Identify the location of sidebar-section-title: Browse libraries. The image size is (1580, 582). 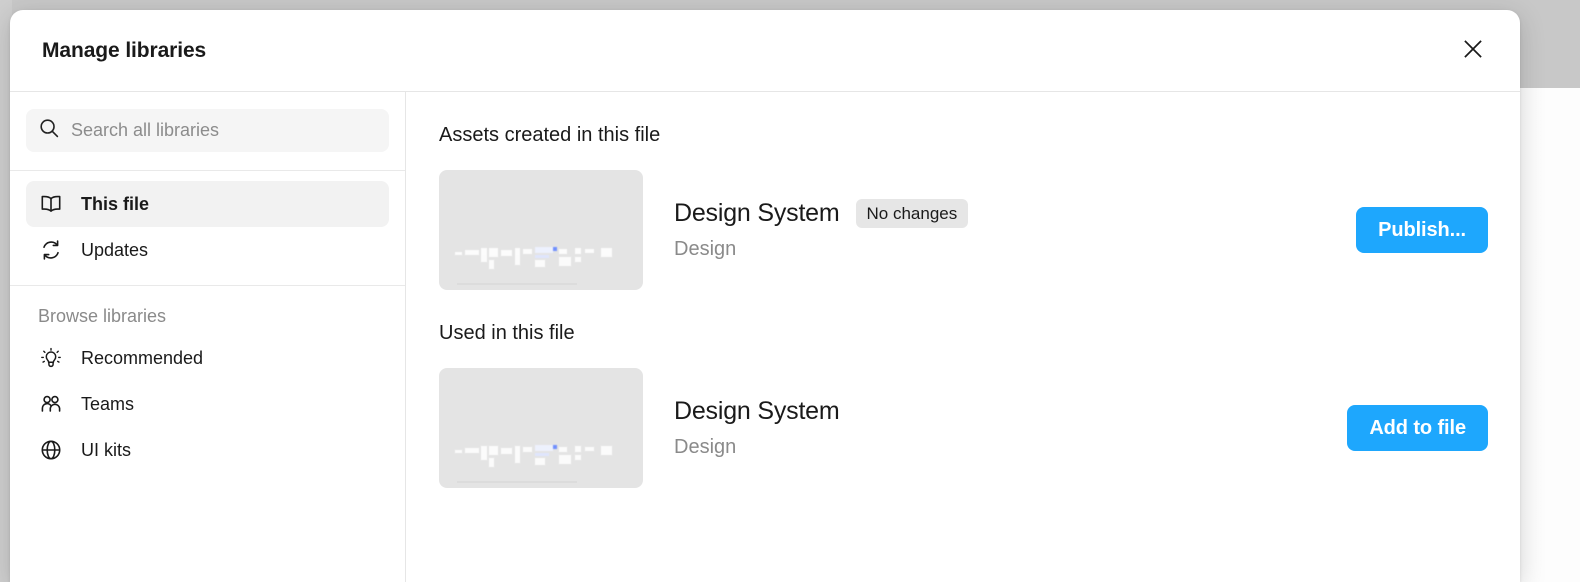
(102, 316).